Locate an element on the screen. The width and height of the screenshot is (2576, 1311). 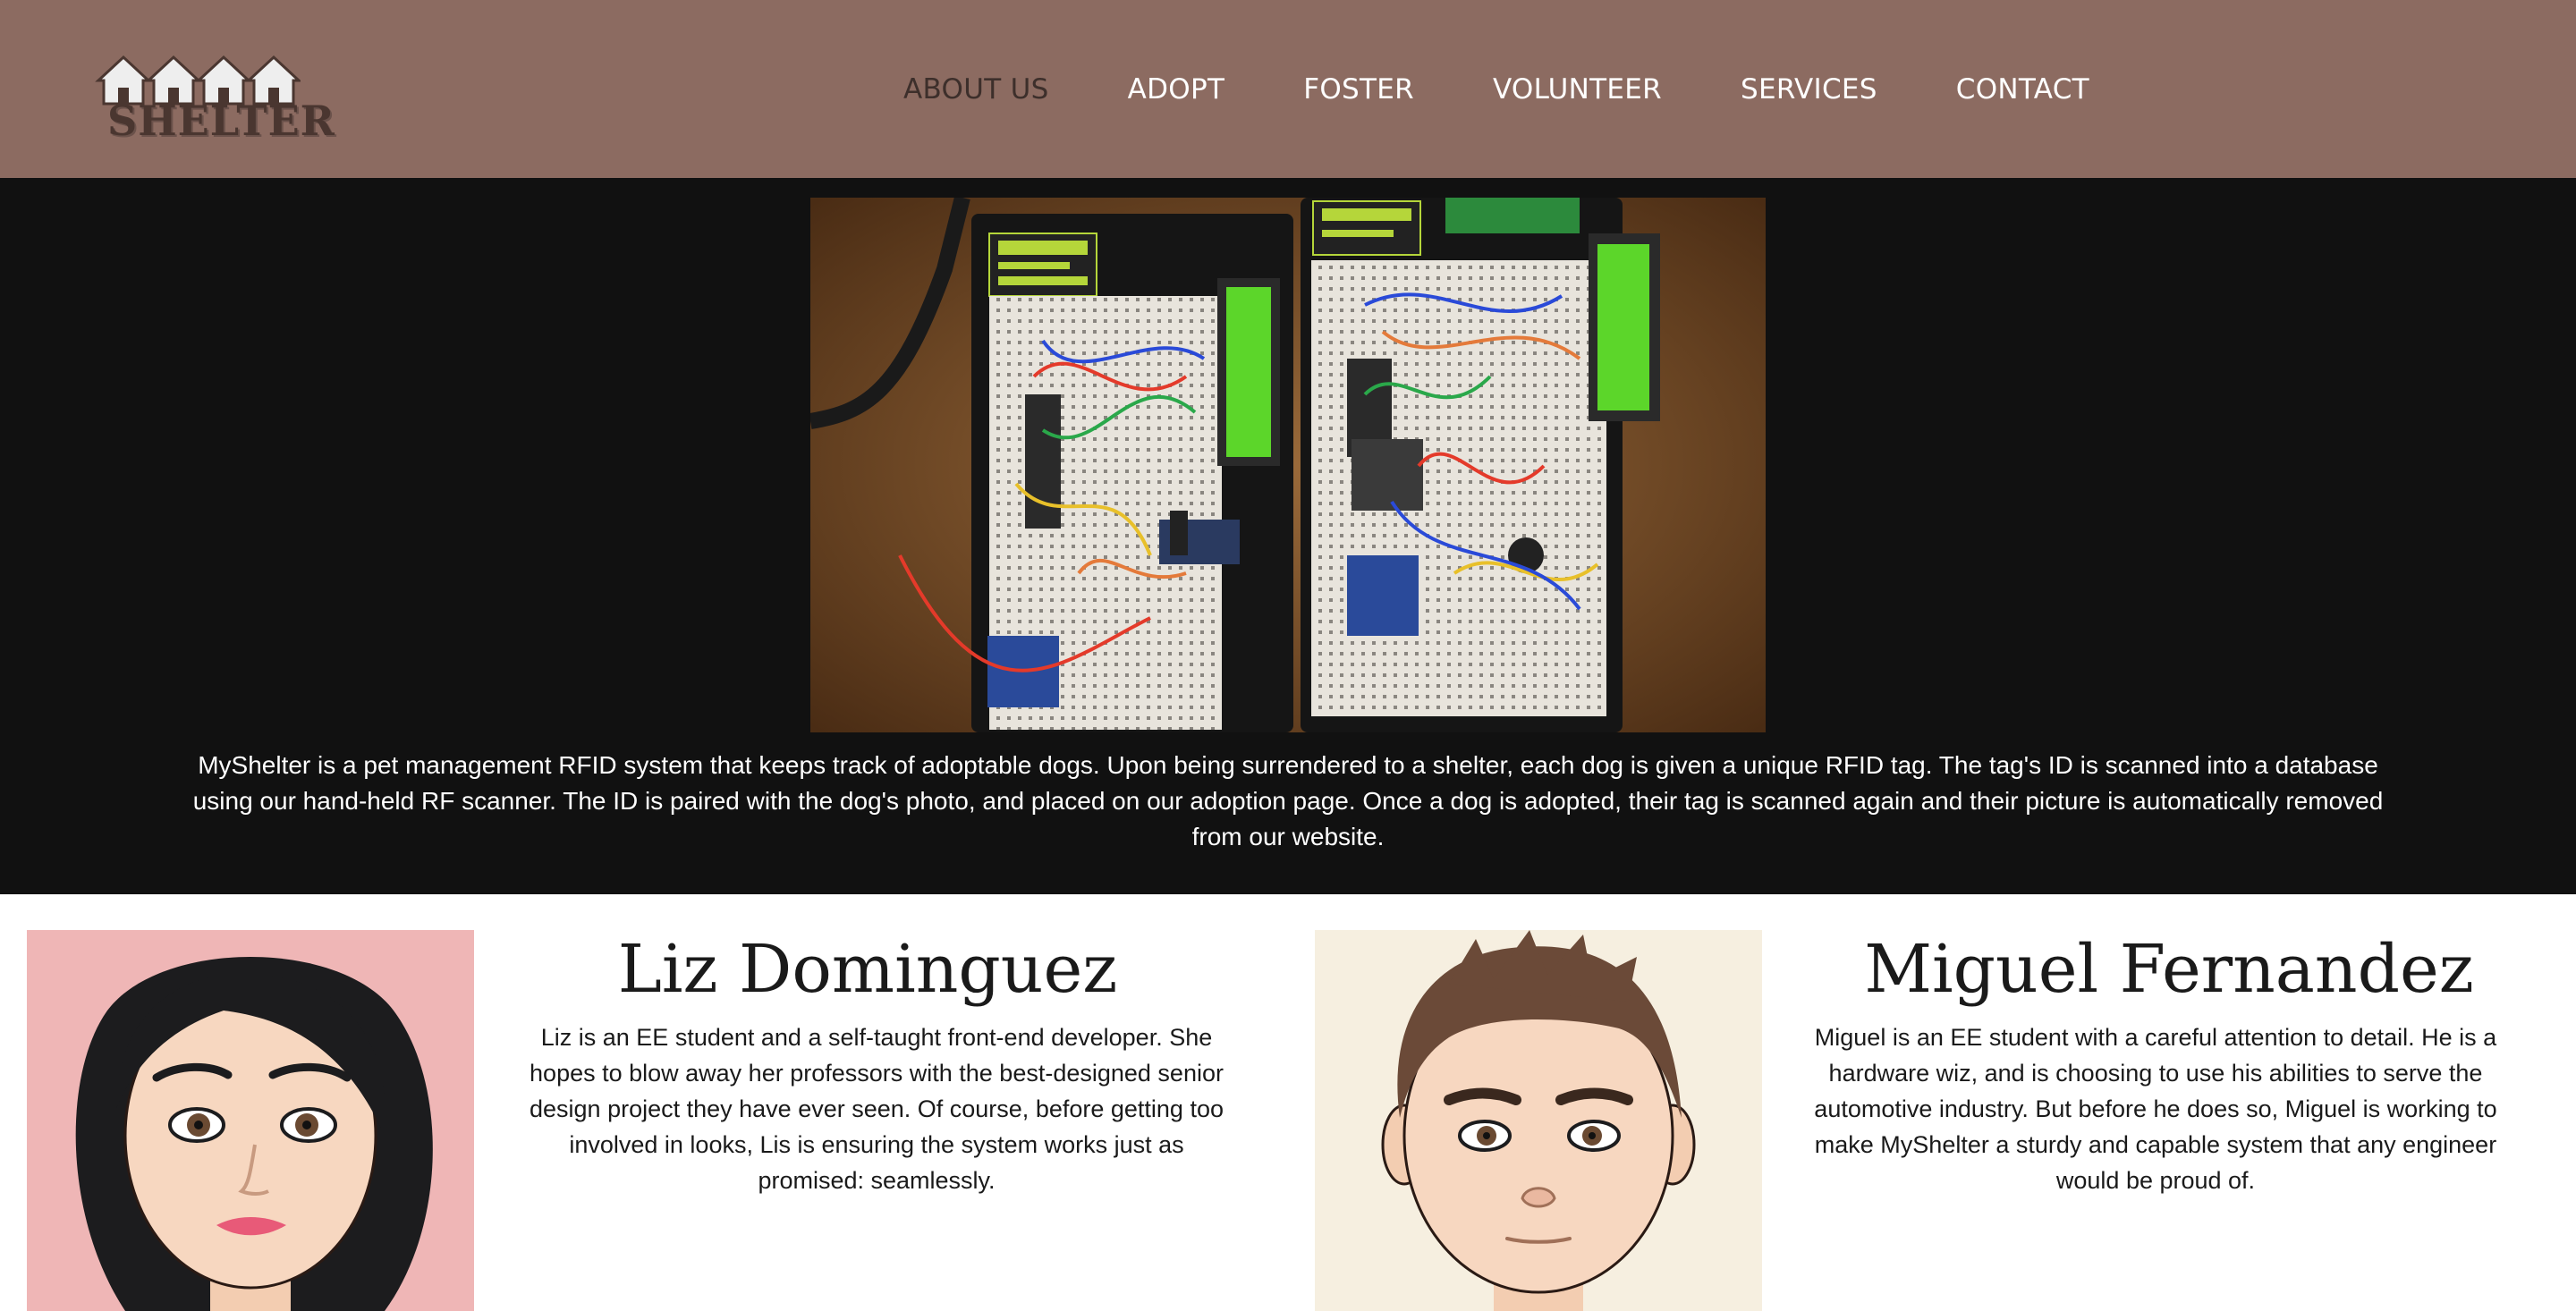
nav-contact: CONTACT is located at coordinates (2022, 89).